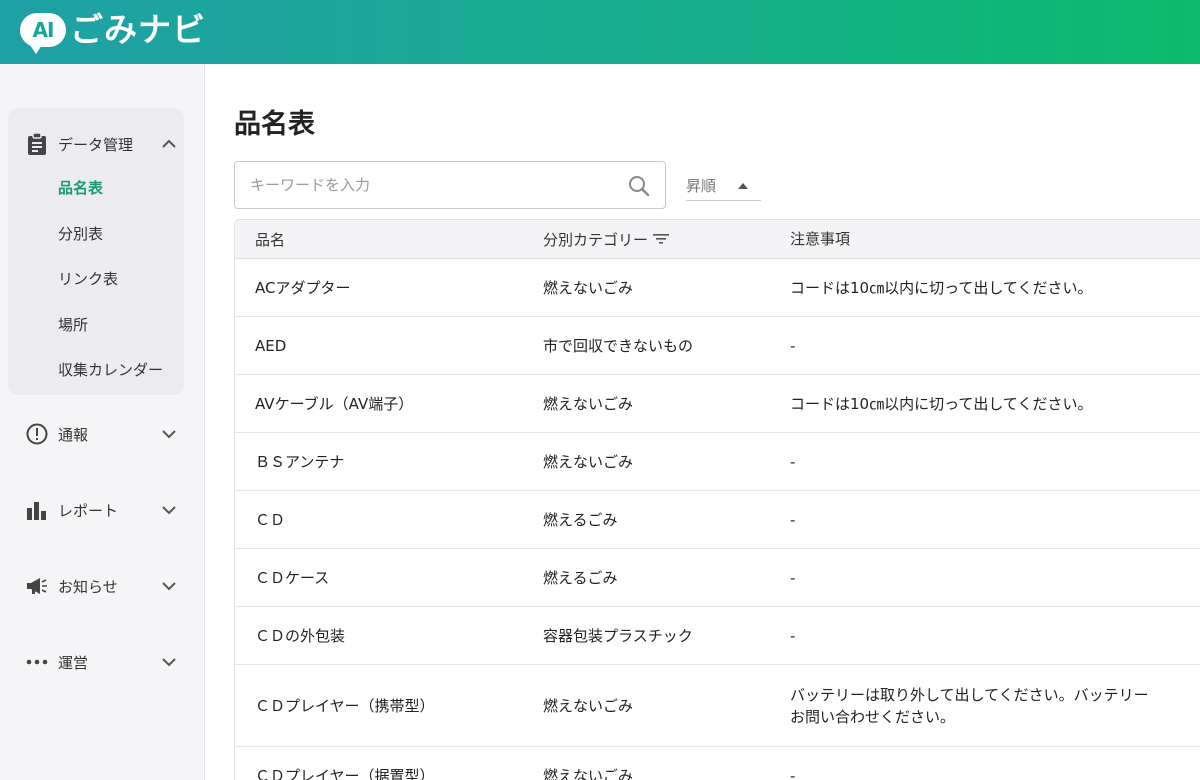  What do you see at coordinates (73, 662) in the screenshot?
I see `sidebar-group-label: 運営` at bounding box center [73, 662].